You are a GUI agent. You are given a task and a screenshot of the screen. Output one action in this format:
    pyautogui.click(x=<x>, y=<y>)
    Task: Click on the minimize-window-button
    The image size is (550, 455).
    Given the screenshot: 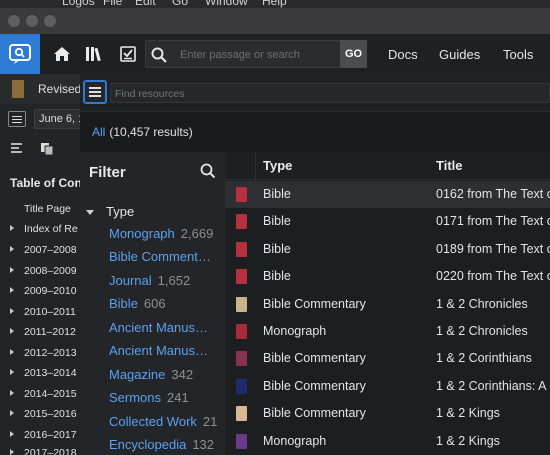 What is the action you would take?
    pyautogui.click(x=32, y=21)
    